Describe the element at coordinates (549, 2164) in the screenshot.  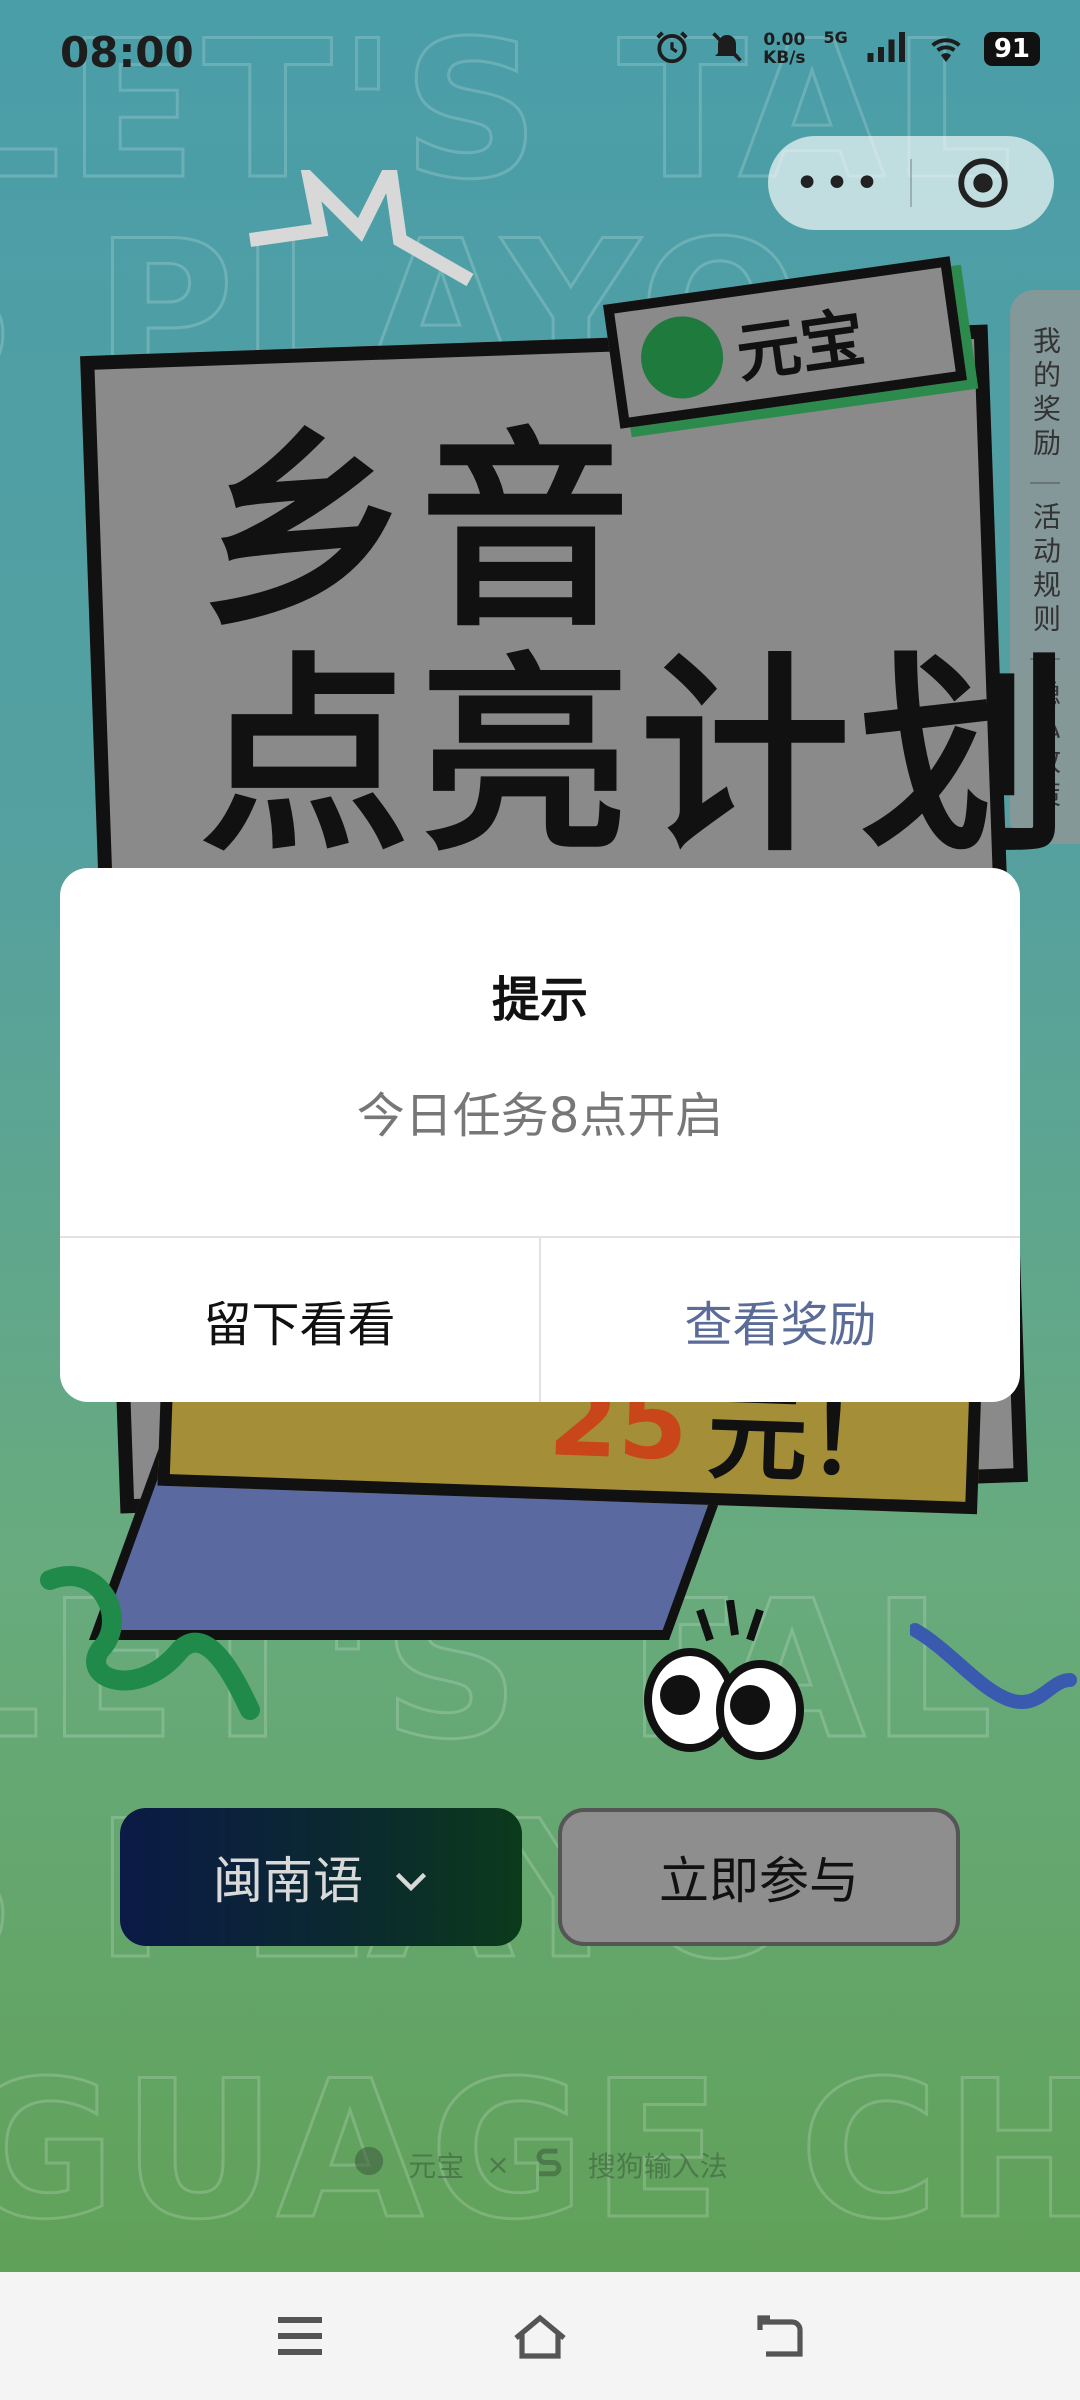
I see `sogou-logo-icon` at that location.